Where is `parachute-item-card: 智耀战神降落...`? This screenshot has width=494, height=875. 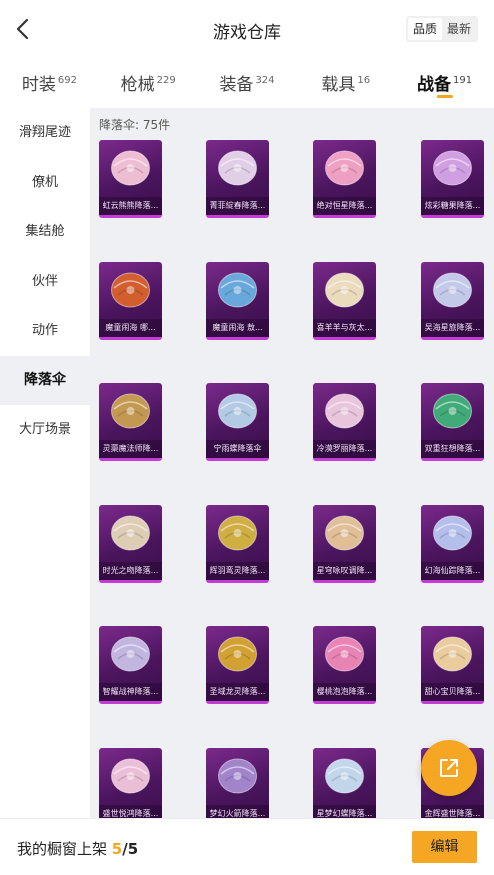
parachute-item-card: 智耀战神降落... is located at coordinates (130, 665).